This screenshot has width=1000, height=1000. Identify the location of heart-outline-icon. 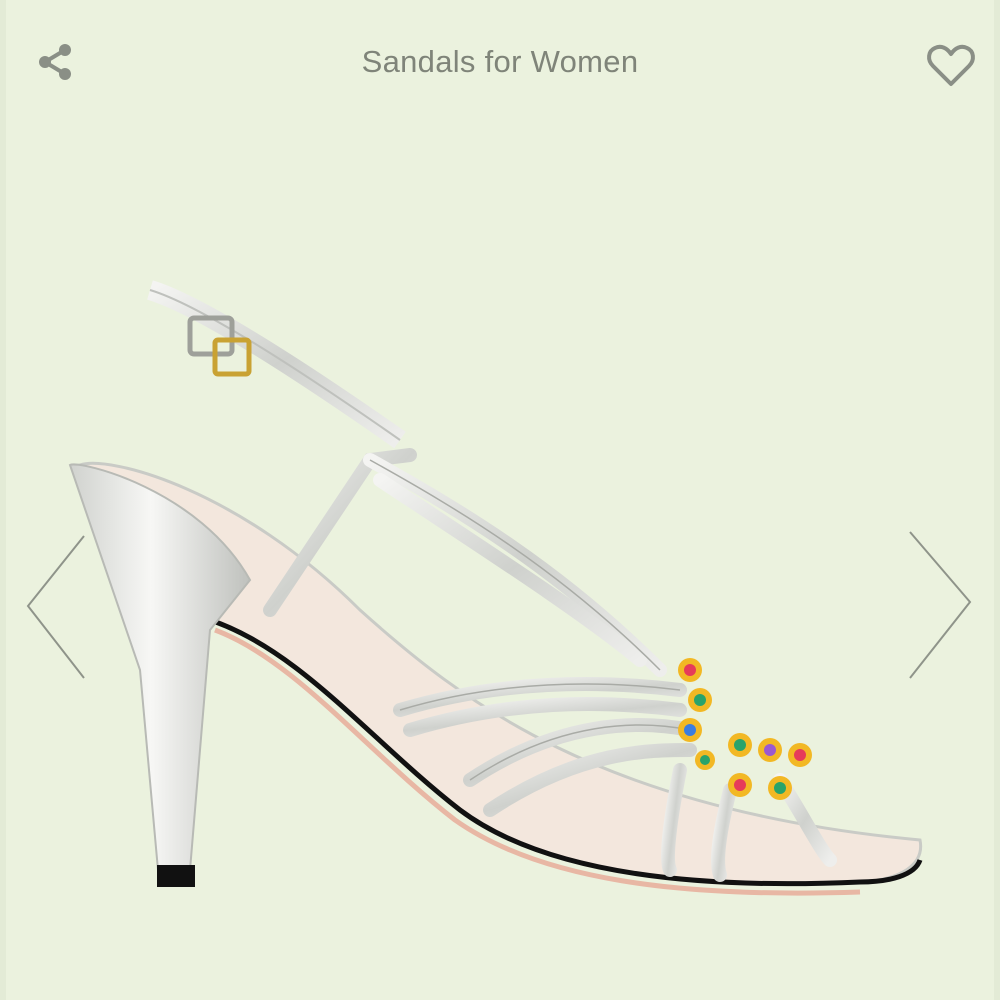
(951, 65).